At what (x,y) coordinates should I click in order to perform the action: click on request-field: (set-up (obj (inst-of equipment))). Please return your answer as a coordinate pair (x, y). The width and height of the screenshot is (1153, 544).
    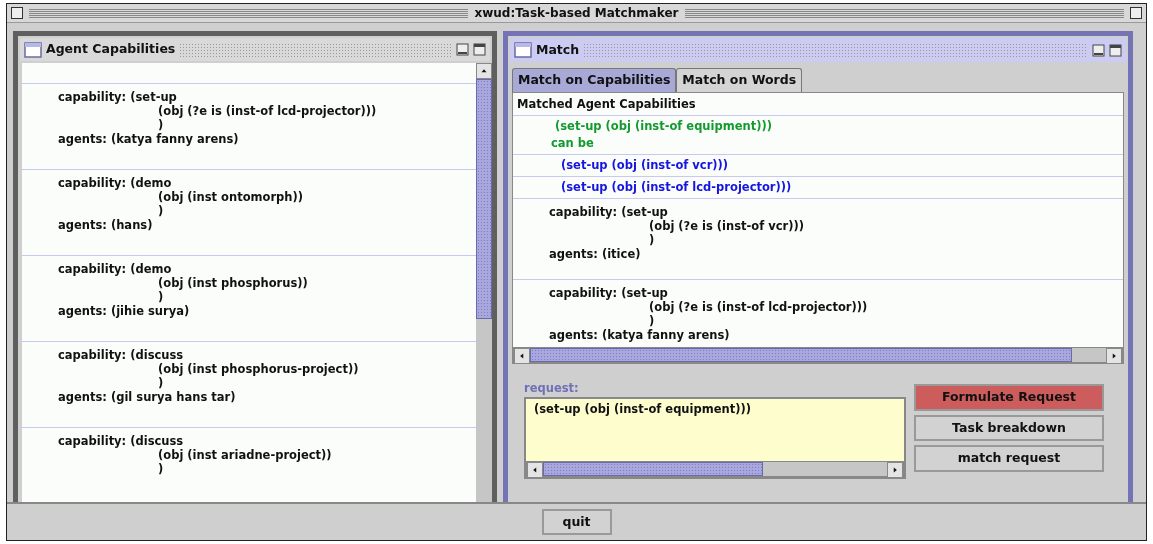
    Looking at the image, I should click on (715, 430).